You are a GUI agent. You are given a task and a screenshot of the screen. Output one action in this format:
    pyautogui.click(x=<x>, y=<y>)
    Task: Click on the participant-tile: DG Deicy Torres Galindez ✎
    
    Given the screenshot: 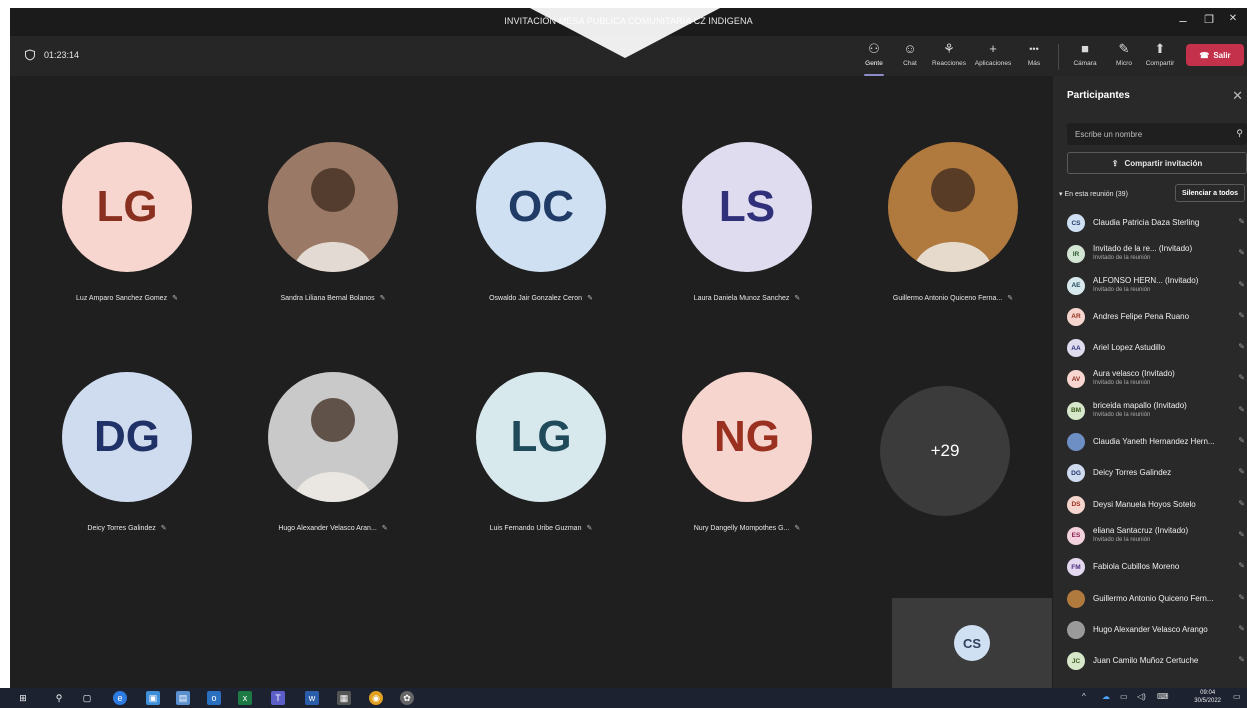 What is the action you would take?
    pyautogui.click(x=127, y=452)
    